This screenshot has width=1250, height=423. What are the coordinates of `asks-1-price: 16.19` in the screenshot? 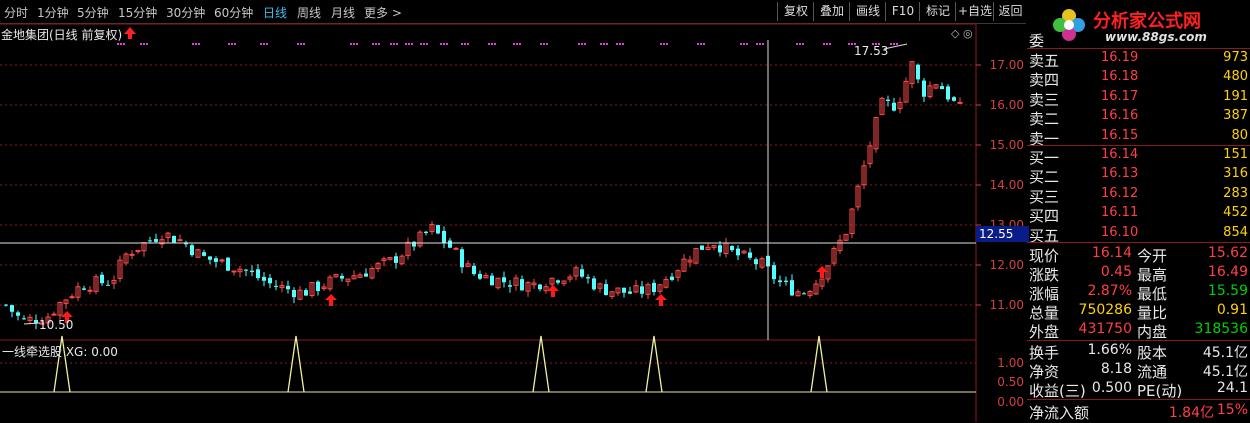 It's located at (1120, 57).